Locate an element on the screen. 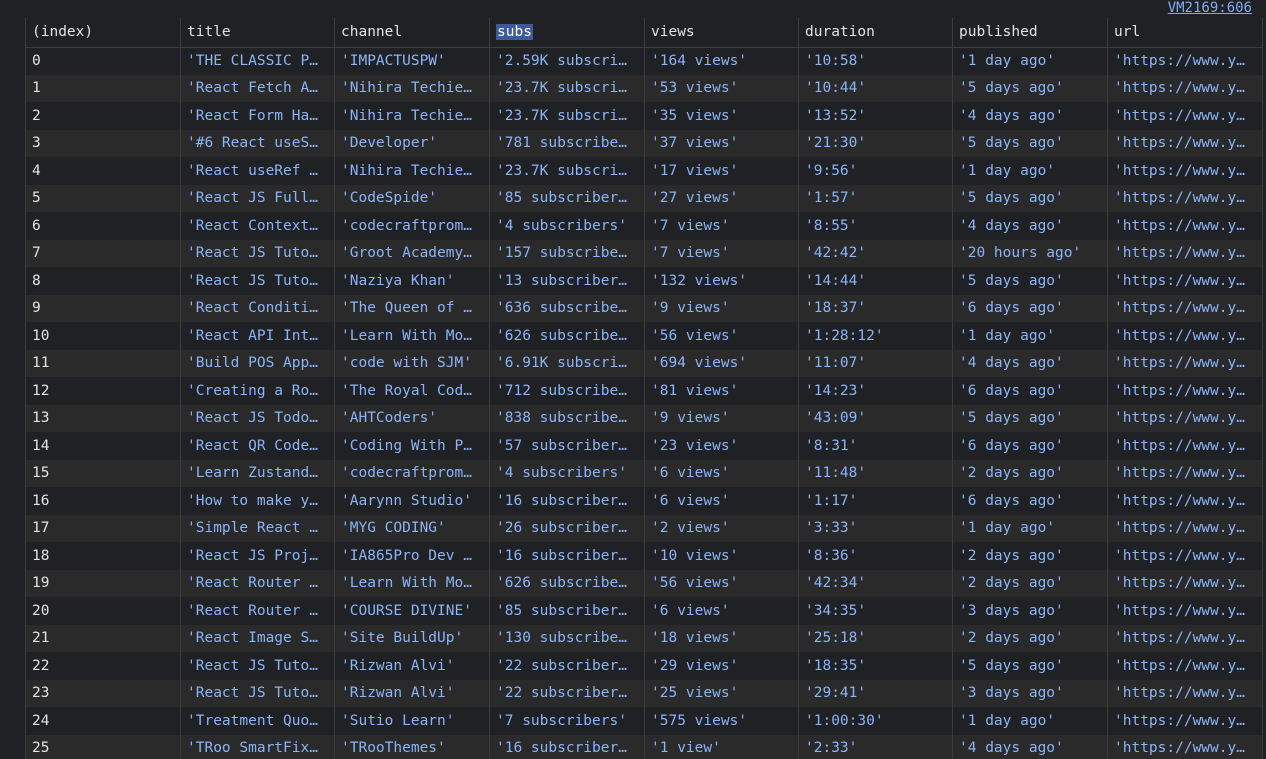 This screenshot has height=759, width=1266. views-cell: '23 views' is located at coordinates (721, 446).